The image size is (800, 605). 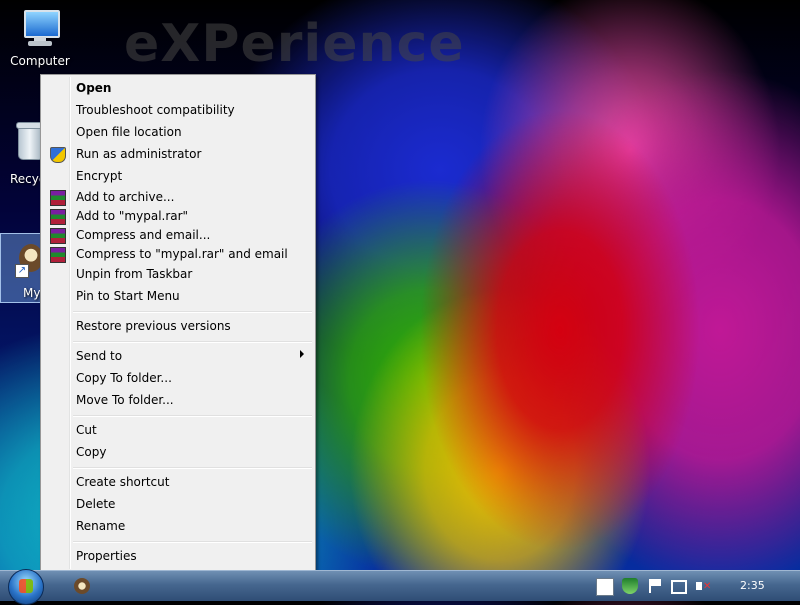 What do you see at coordinates (94, 88) in the screenshot?
I see `menu-item-label: Open` at bounding box center [94, 88].